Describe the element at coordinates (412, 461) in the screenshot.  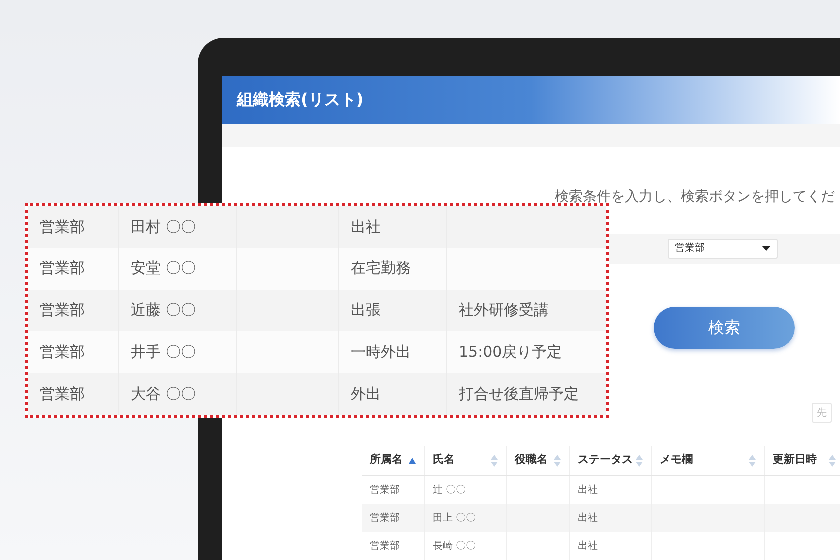
I see `sort-ascending-icon` at that location.